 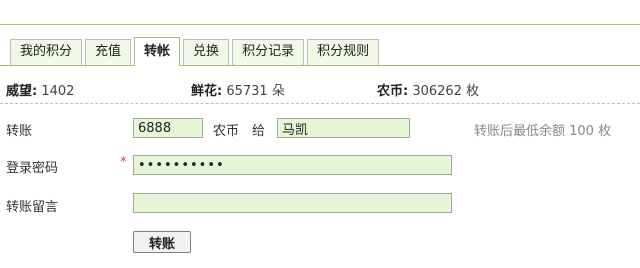 What do you see at coordinates (247, 91) in the screenshot?
I see `stat-flowers-value: 65731` at bounding box center [247, 91].